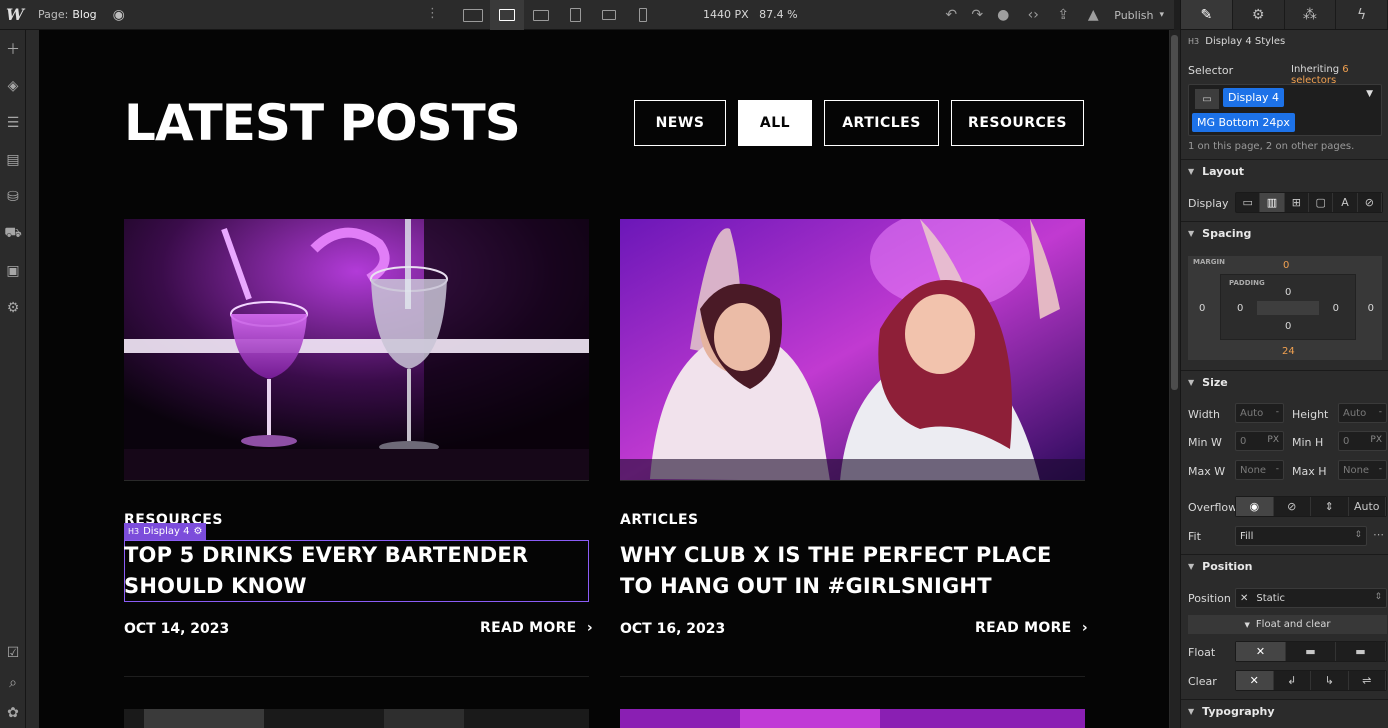  I want to click on section-layout: ▼ Layout, so click(1284, 171).